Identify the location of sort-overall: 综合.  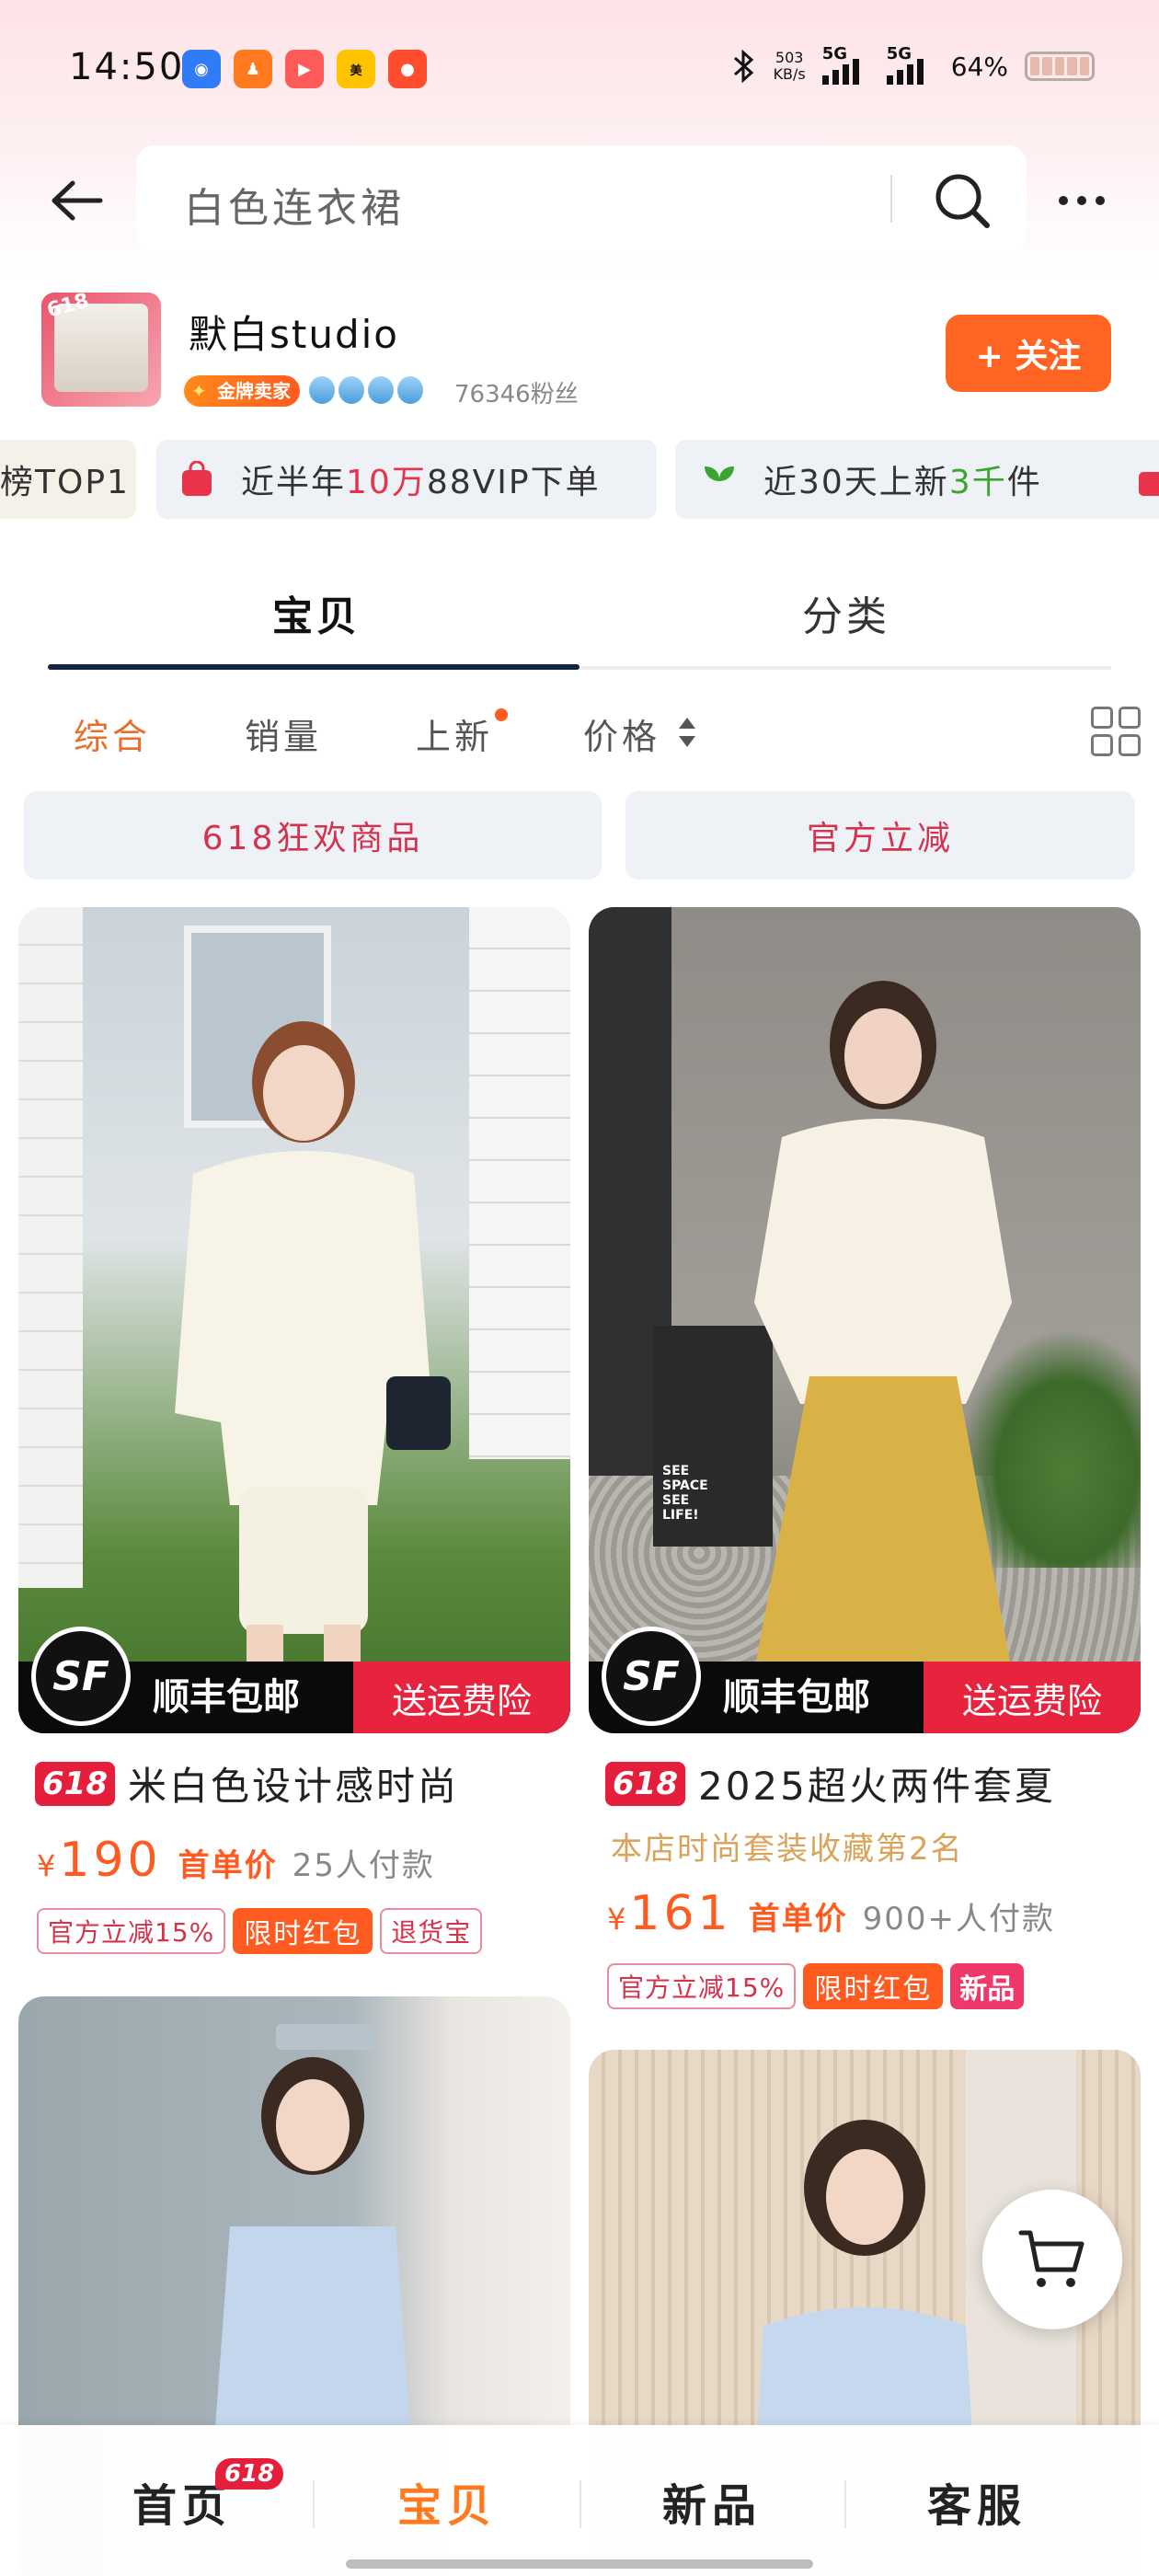
(112, 733).